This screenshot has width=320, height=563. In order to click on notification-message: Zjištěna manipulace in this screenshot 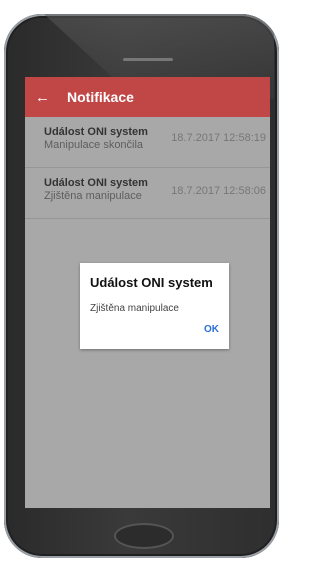, I will do `click(93, 196)`.